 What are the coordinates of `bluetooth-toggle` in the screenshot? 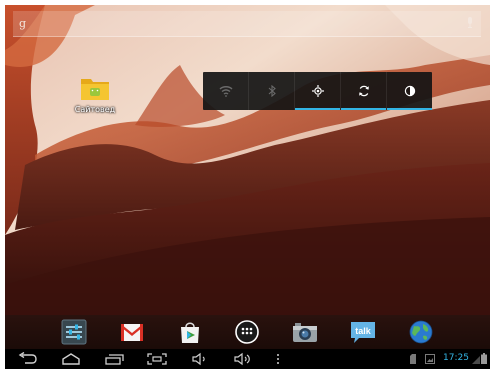 It's located at (272, 91).